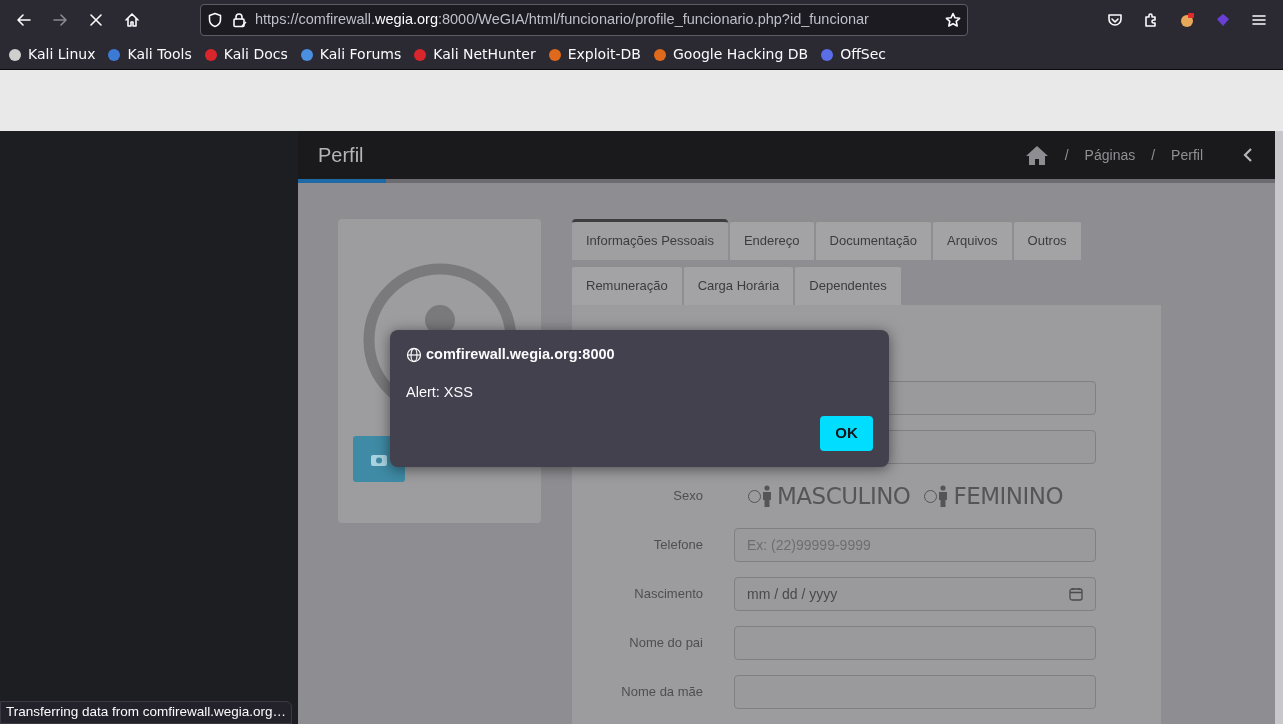 The width and height of the screenshot is (1283, 724). Describe the element at coordinates (584, 20) in the screenshot. I see `address-field: https://comfirewall.wegia.org:8000/WeGIA/html/funcionario/profile_funcionario.php?id_funcionar` at that location.